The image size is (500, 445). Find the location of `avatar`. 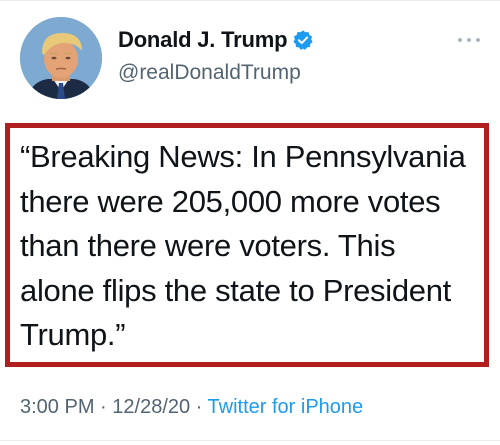

avatar is located at coordinates (61, 58).